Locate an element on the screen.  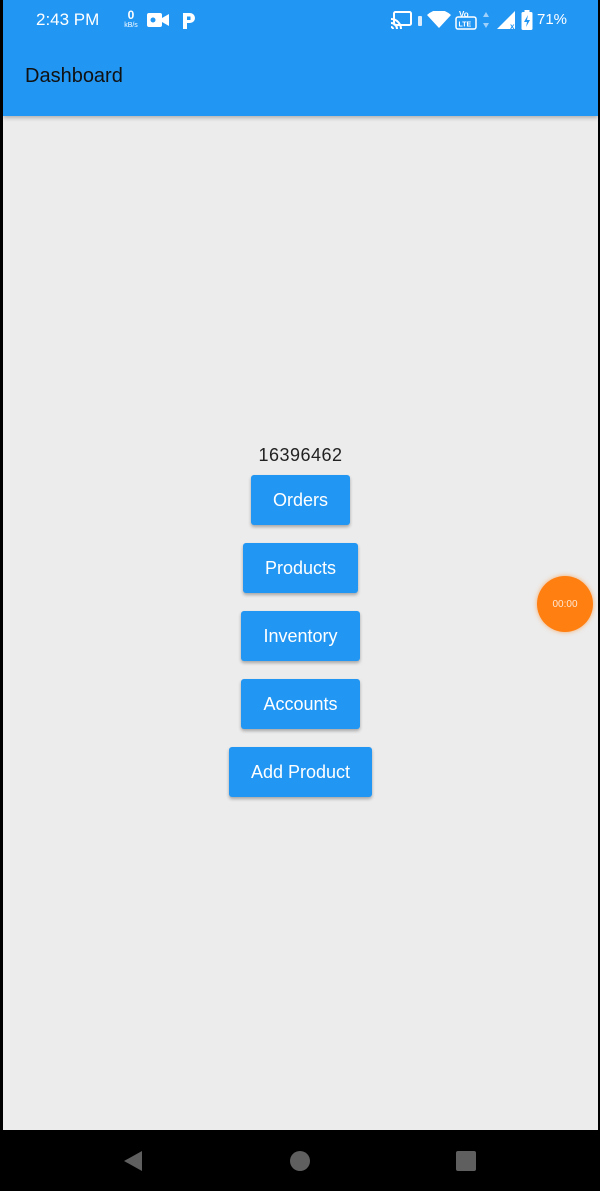
floating-timer-bubble: 00:00 is located at coordinates (565, 604).